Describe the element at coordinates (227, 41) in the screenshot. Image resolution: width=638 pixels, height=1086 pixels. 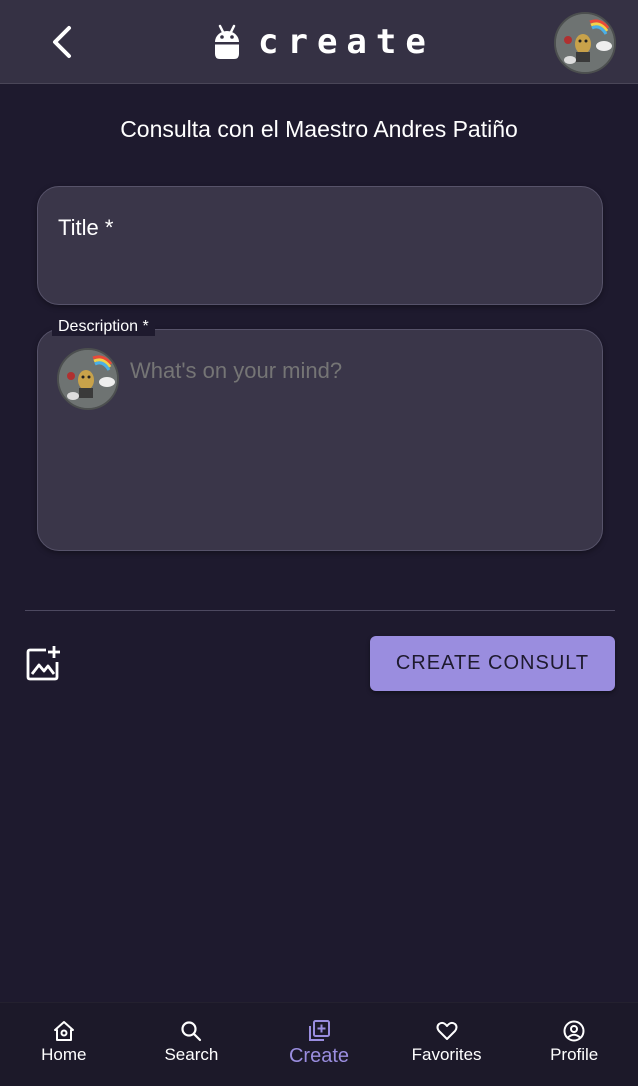
I see `android-icon` at that location.